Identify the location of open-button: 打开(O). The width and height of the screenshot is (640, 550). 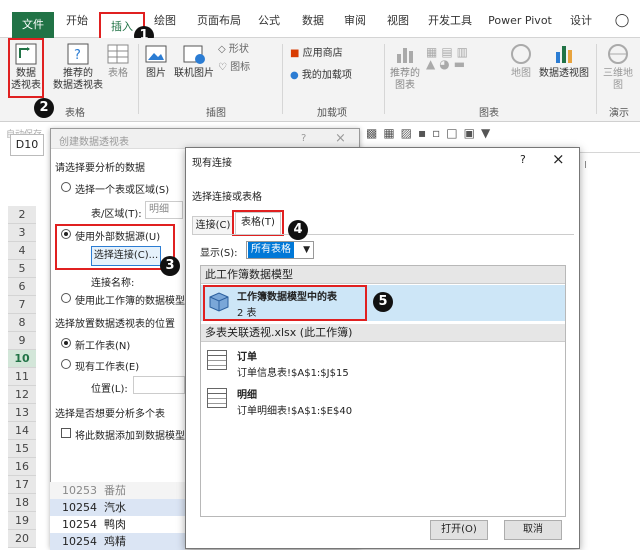
(459, 530).